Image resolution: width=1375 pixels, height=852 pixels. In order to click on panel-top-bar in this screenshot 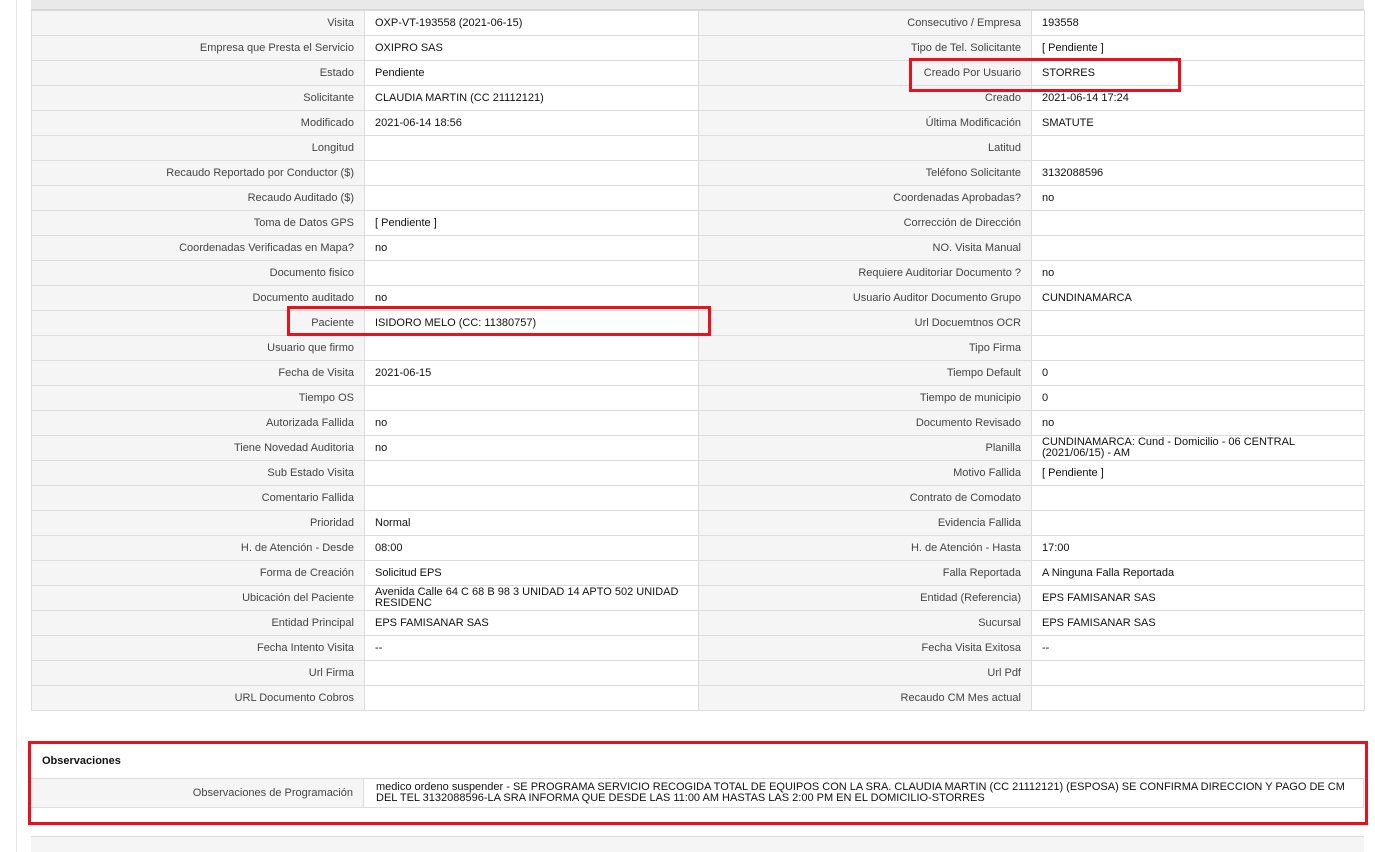, I will do `click(697, 5)`.